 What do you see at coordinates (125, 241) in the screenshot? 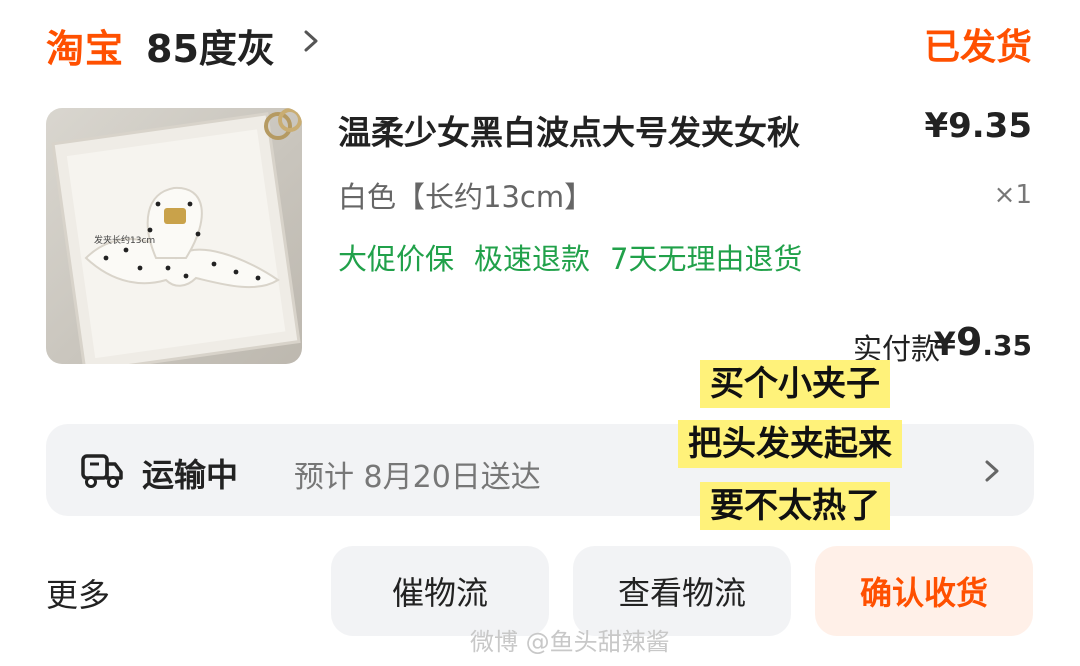
I see `image-caption: 发夹长约13cm` at bounding box center [125, 241].